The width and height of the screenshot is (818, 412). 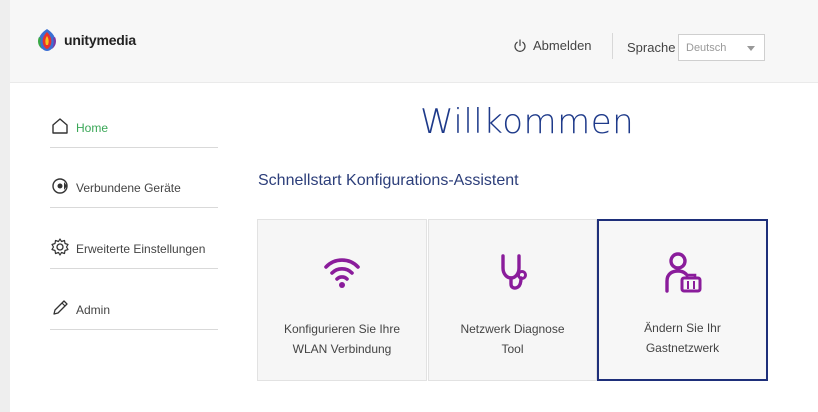 I want to click on header-divider, so click(x=612, y=46).